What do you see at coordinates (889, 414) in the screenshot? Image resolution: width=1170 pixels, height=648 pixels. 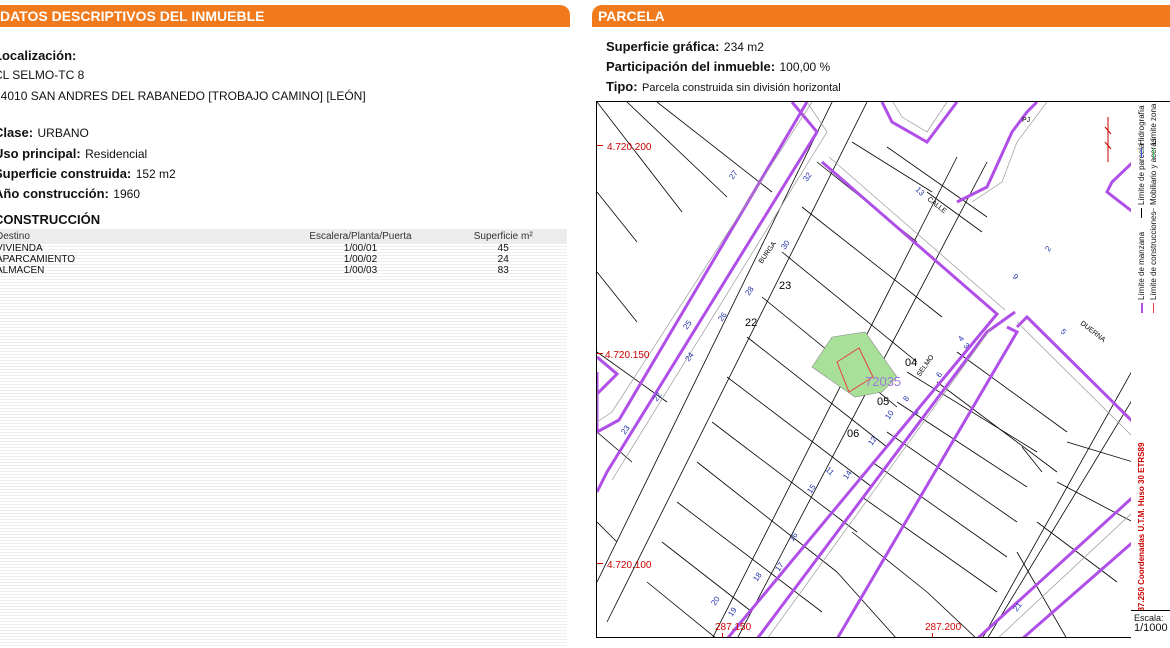 I see `house-number: 10` at bounding box center [889, 414].